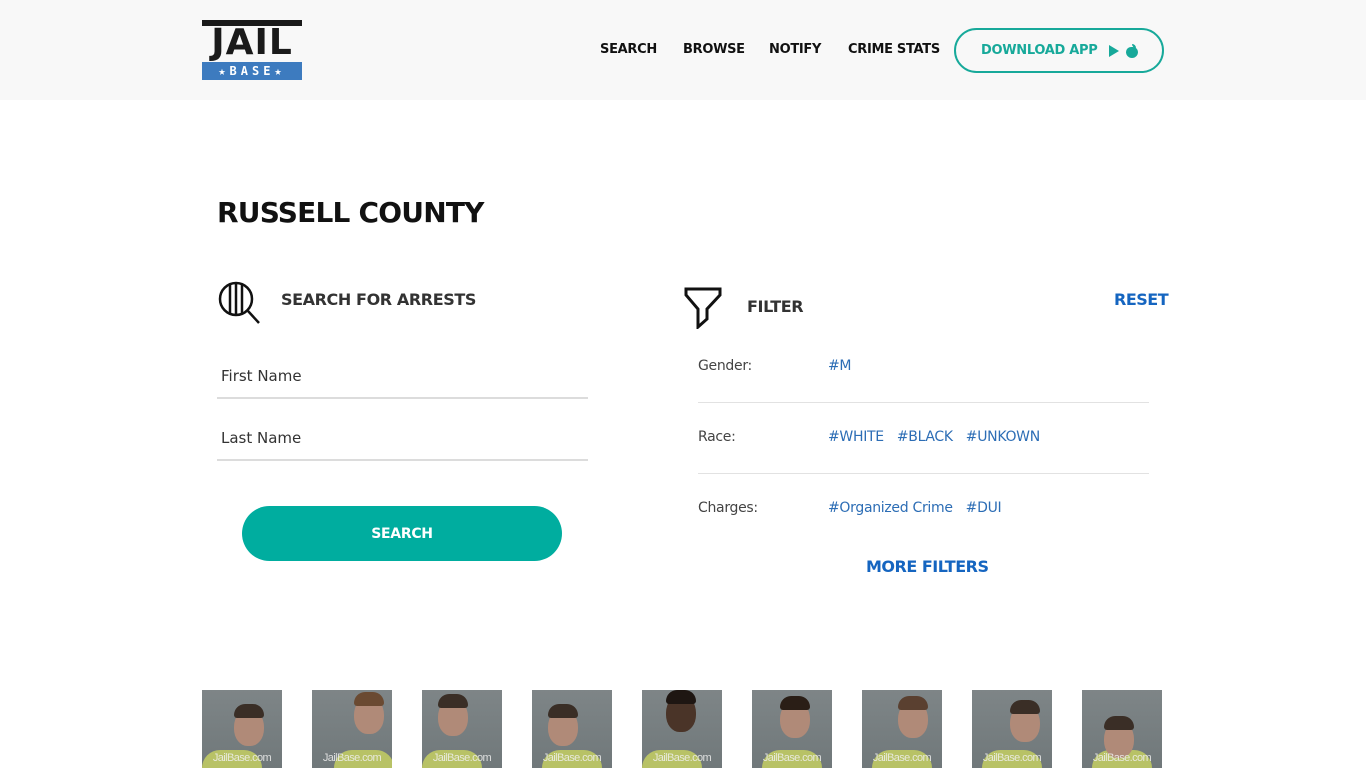  Describe the element at coordinates (714, 49) in the screenshot. I see `nav-browse: BROWSE` at that location.